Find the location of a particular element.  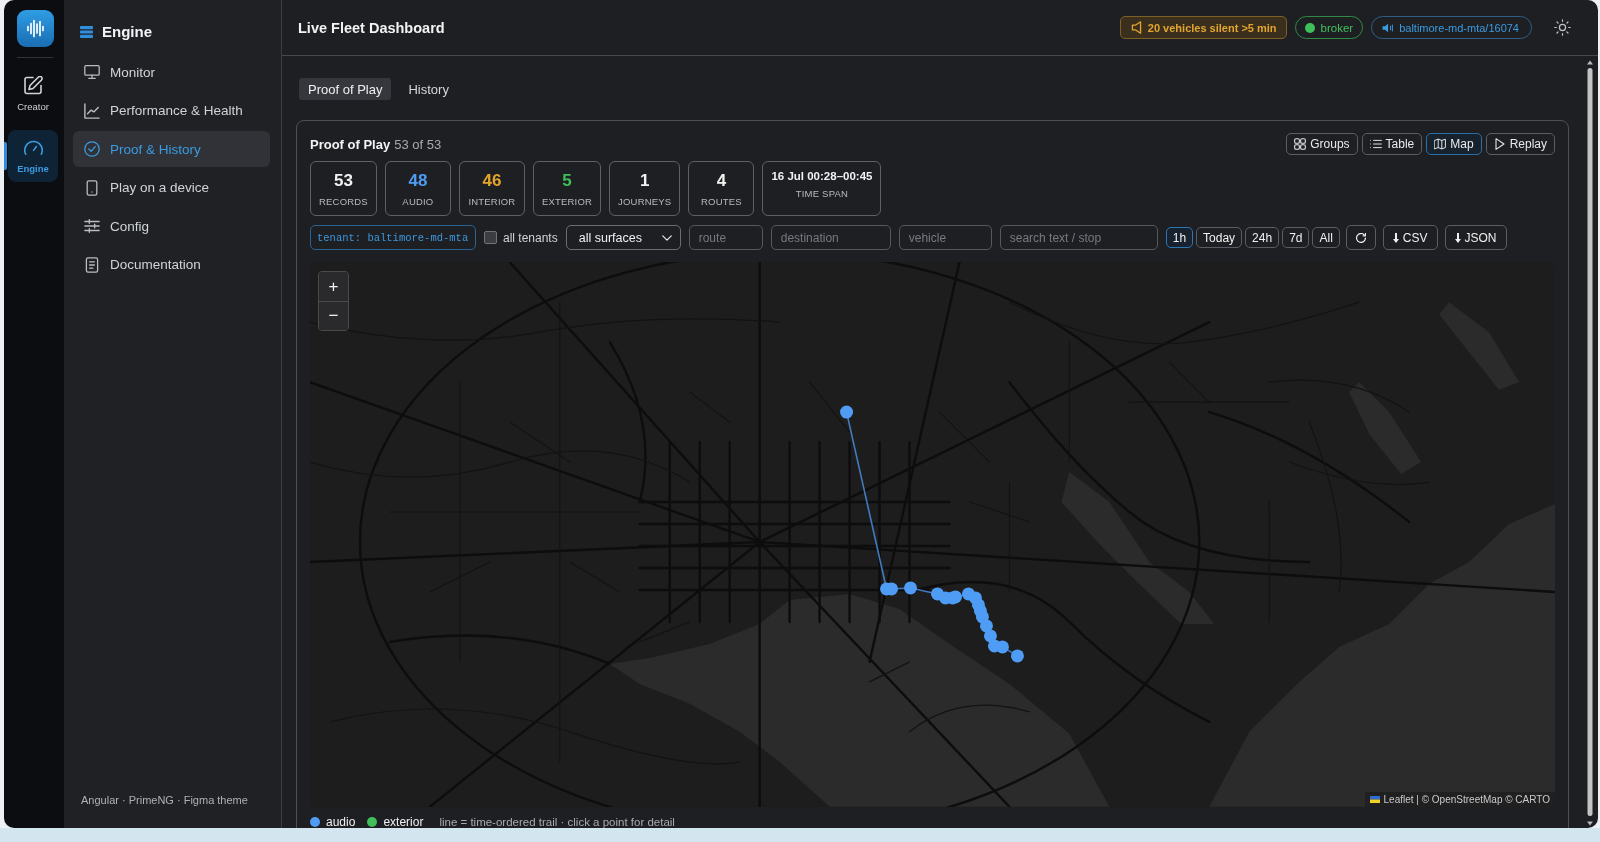

check-circle-icon is located at coordinates (92, 149).